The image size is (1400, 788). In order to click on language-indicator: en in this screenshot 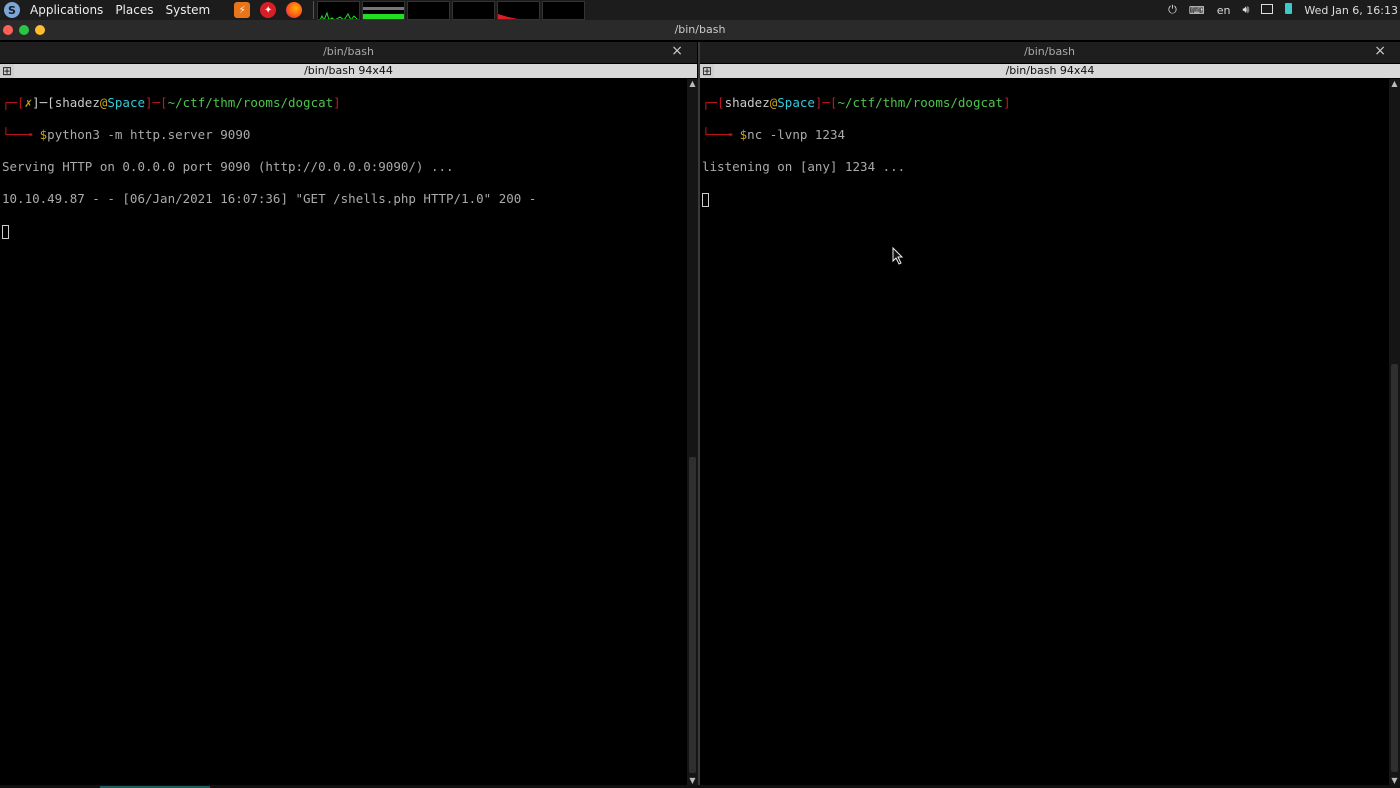, I will do `click(1224, 10)`.